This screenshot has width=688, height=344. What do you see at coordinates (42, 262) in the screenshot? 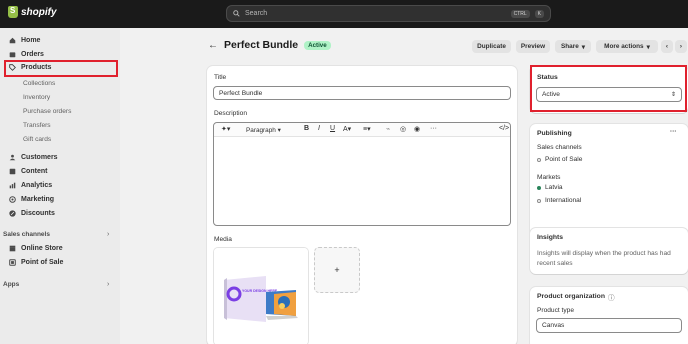
I see `sidebar-item-label: Point of Sale` at bounding box center [42, 262].